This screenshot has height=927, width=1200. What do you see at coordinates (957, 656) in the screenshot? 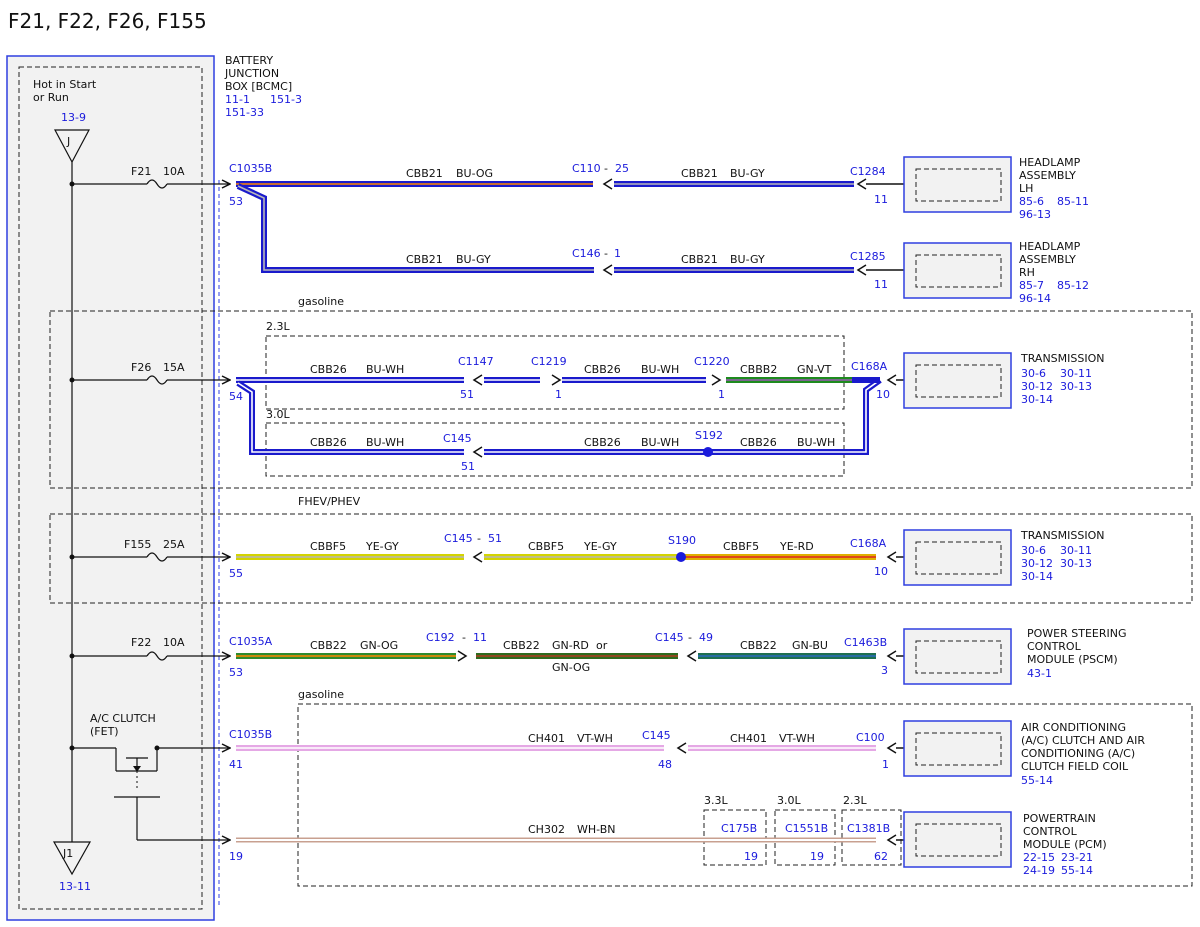
I see `component-pscm` at bounding box center [957, 656].